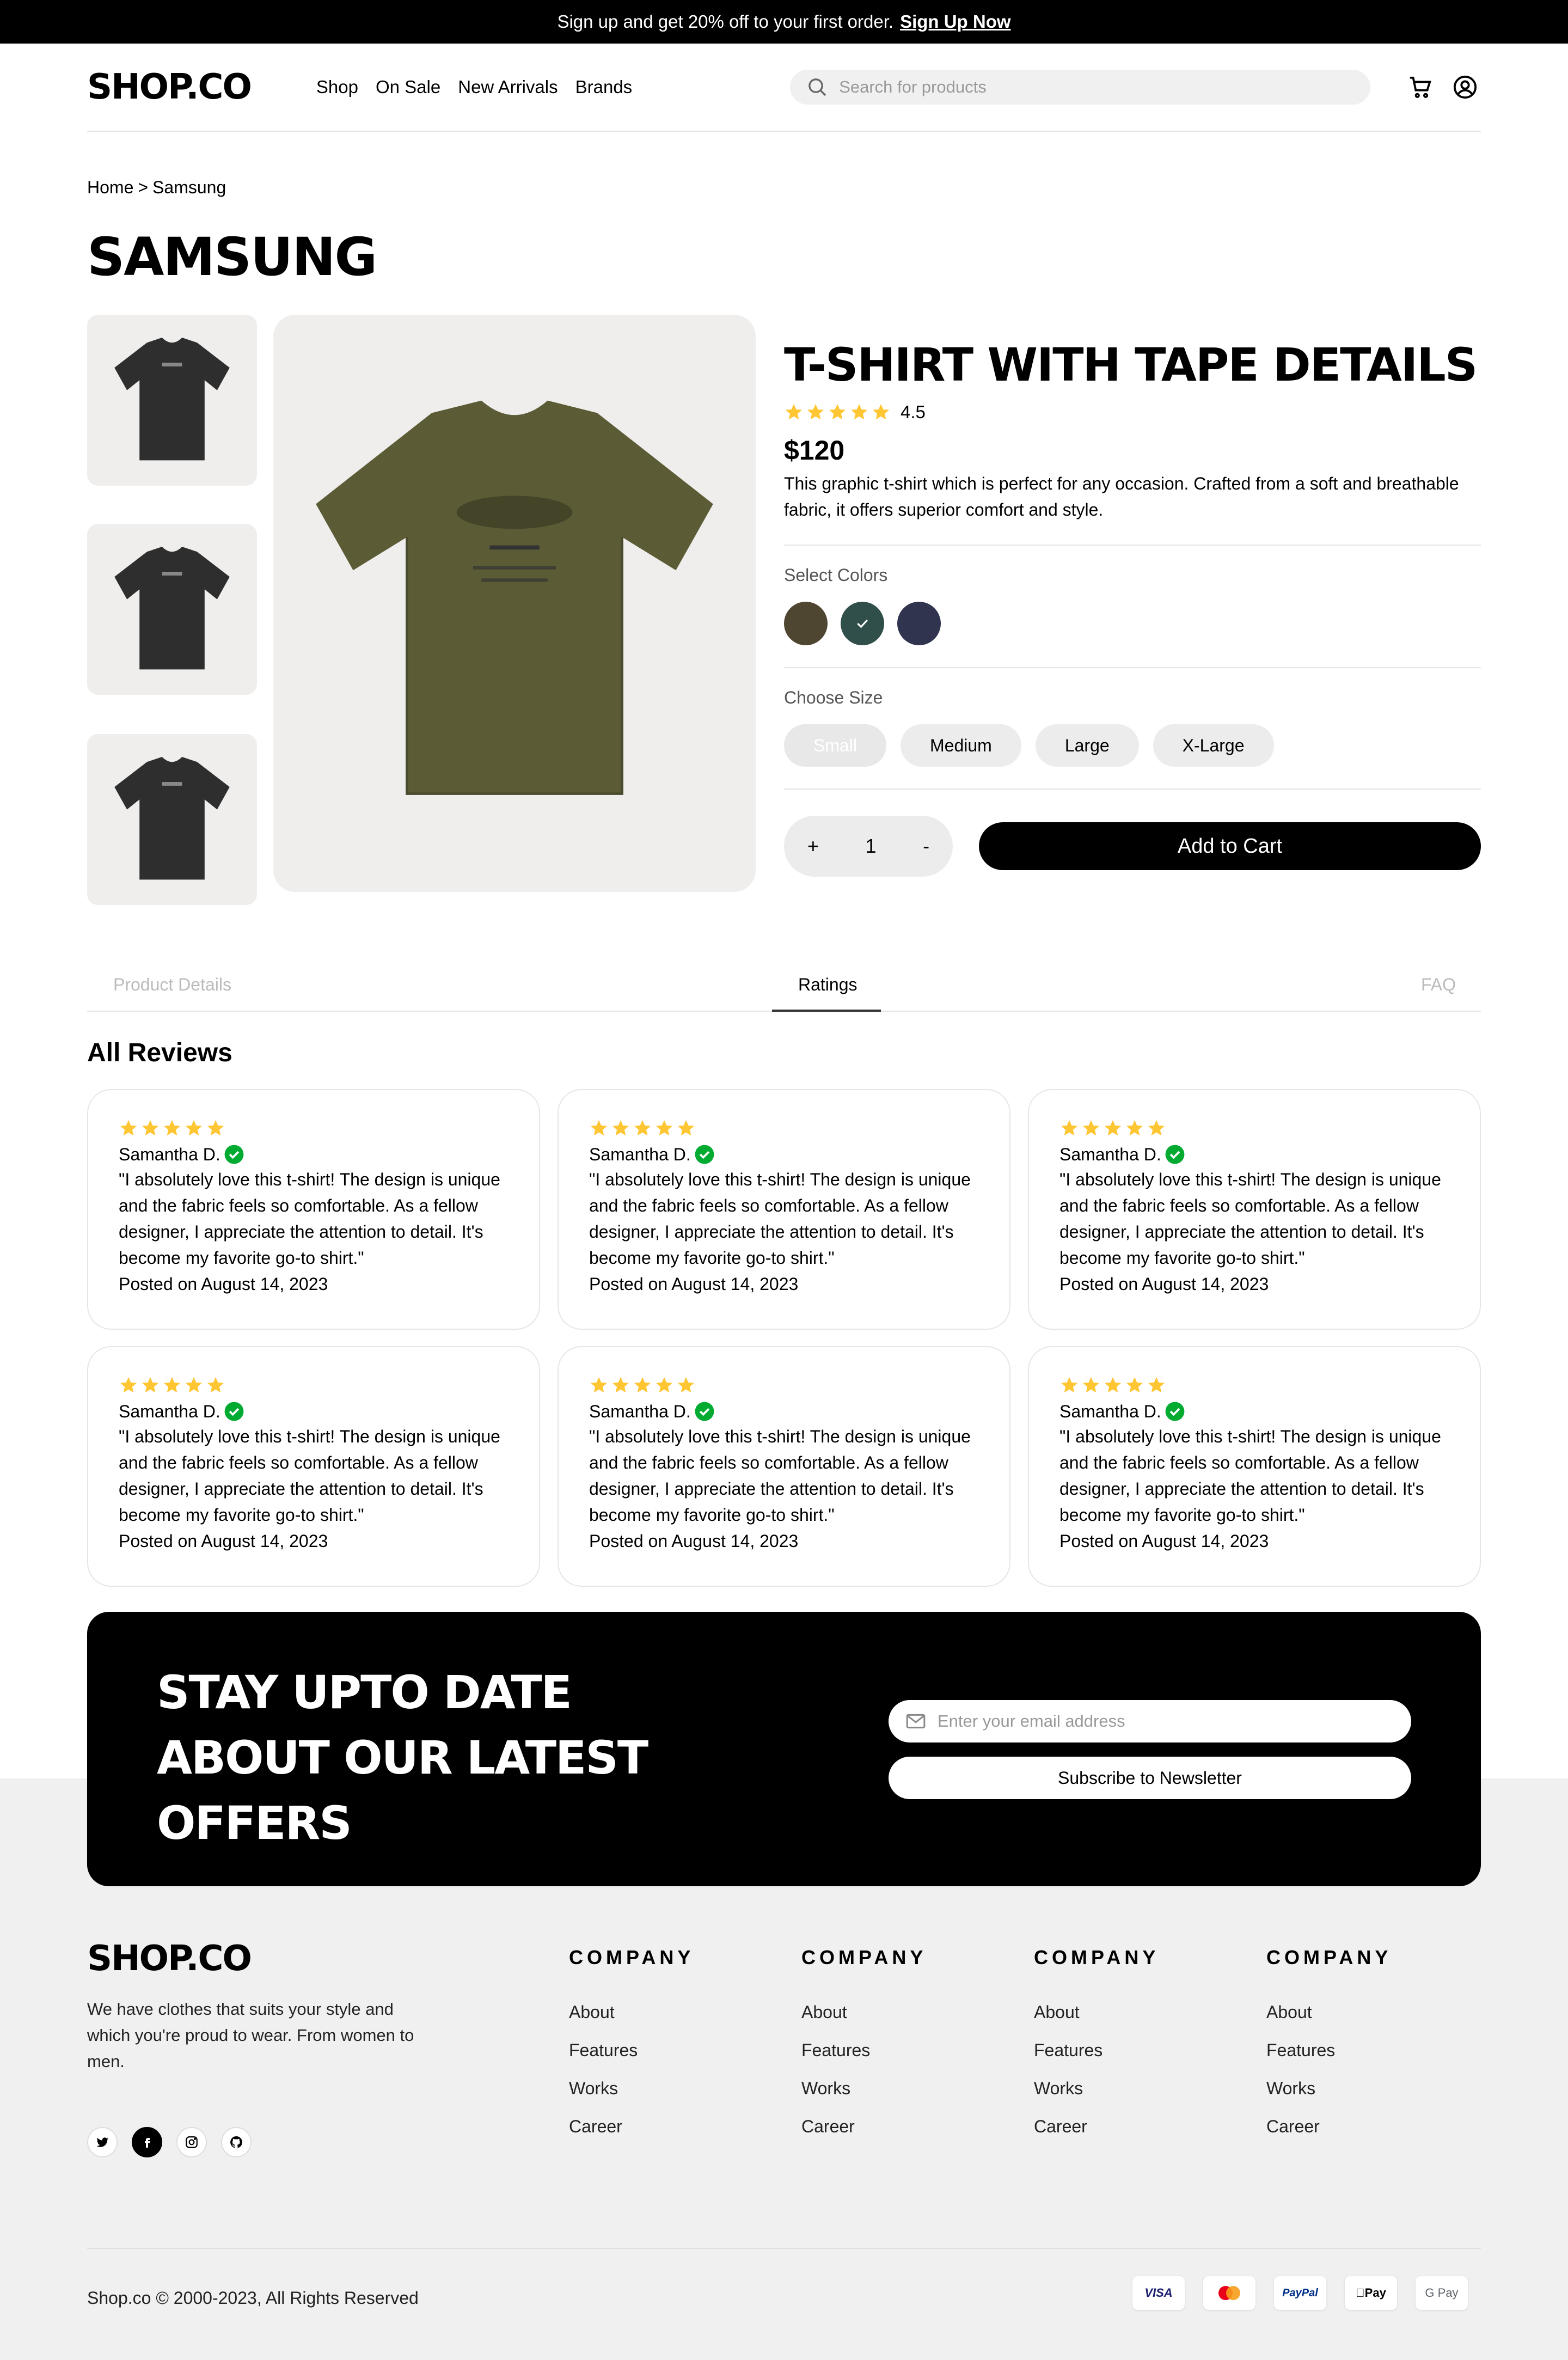  I want to click on size-large: Large, so click(1087, 745).